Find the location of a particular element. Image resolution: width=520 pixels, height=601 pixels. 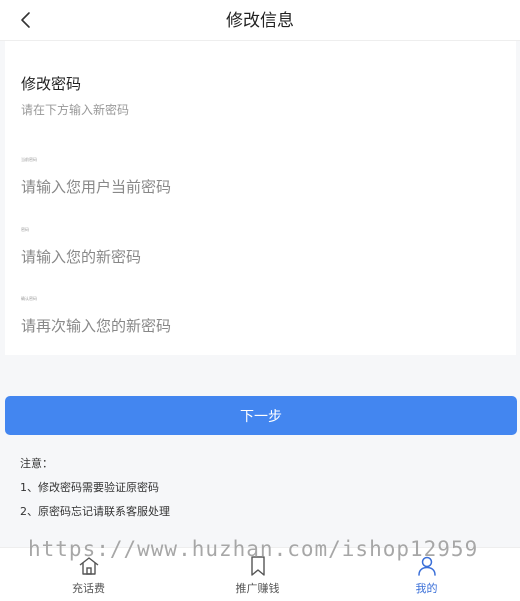

new-password-label: 密码 is located at coordinates (25, 229).